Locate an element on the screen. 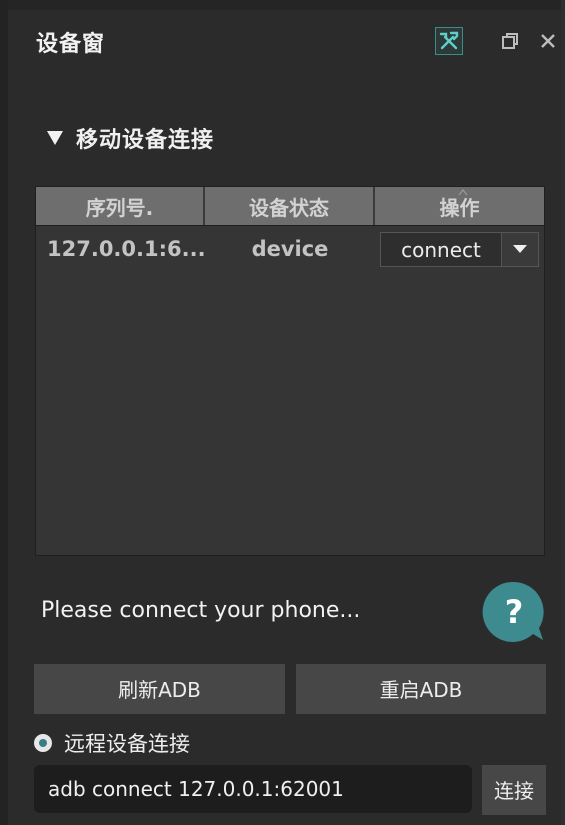  help-button: ? is located at coordinates (513, 612).